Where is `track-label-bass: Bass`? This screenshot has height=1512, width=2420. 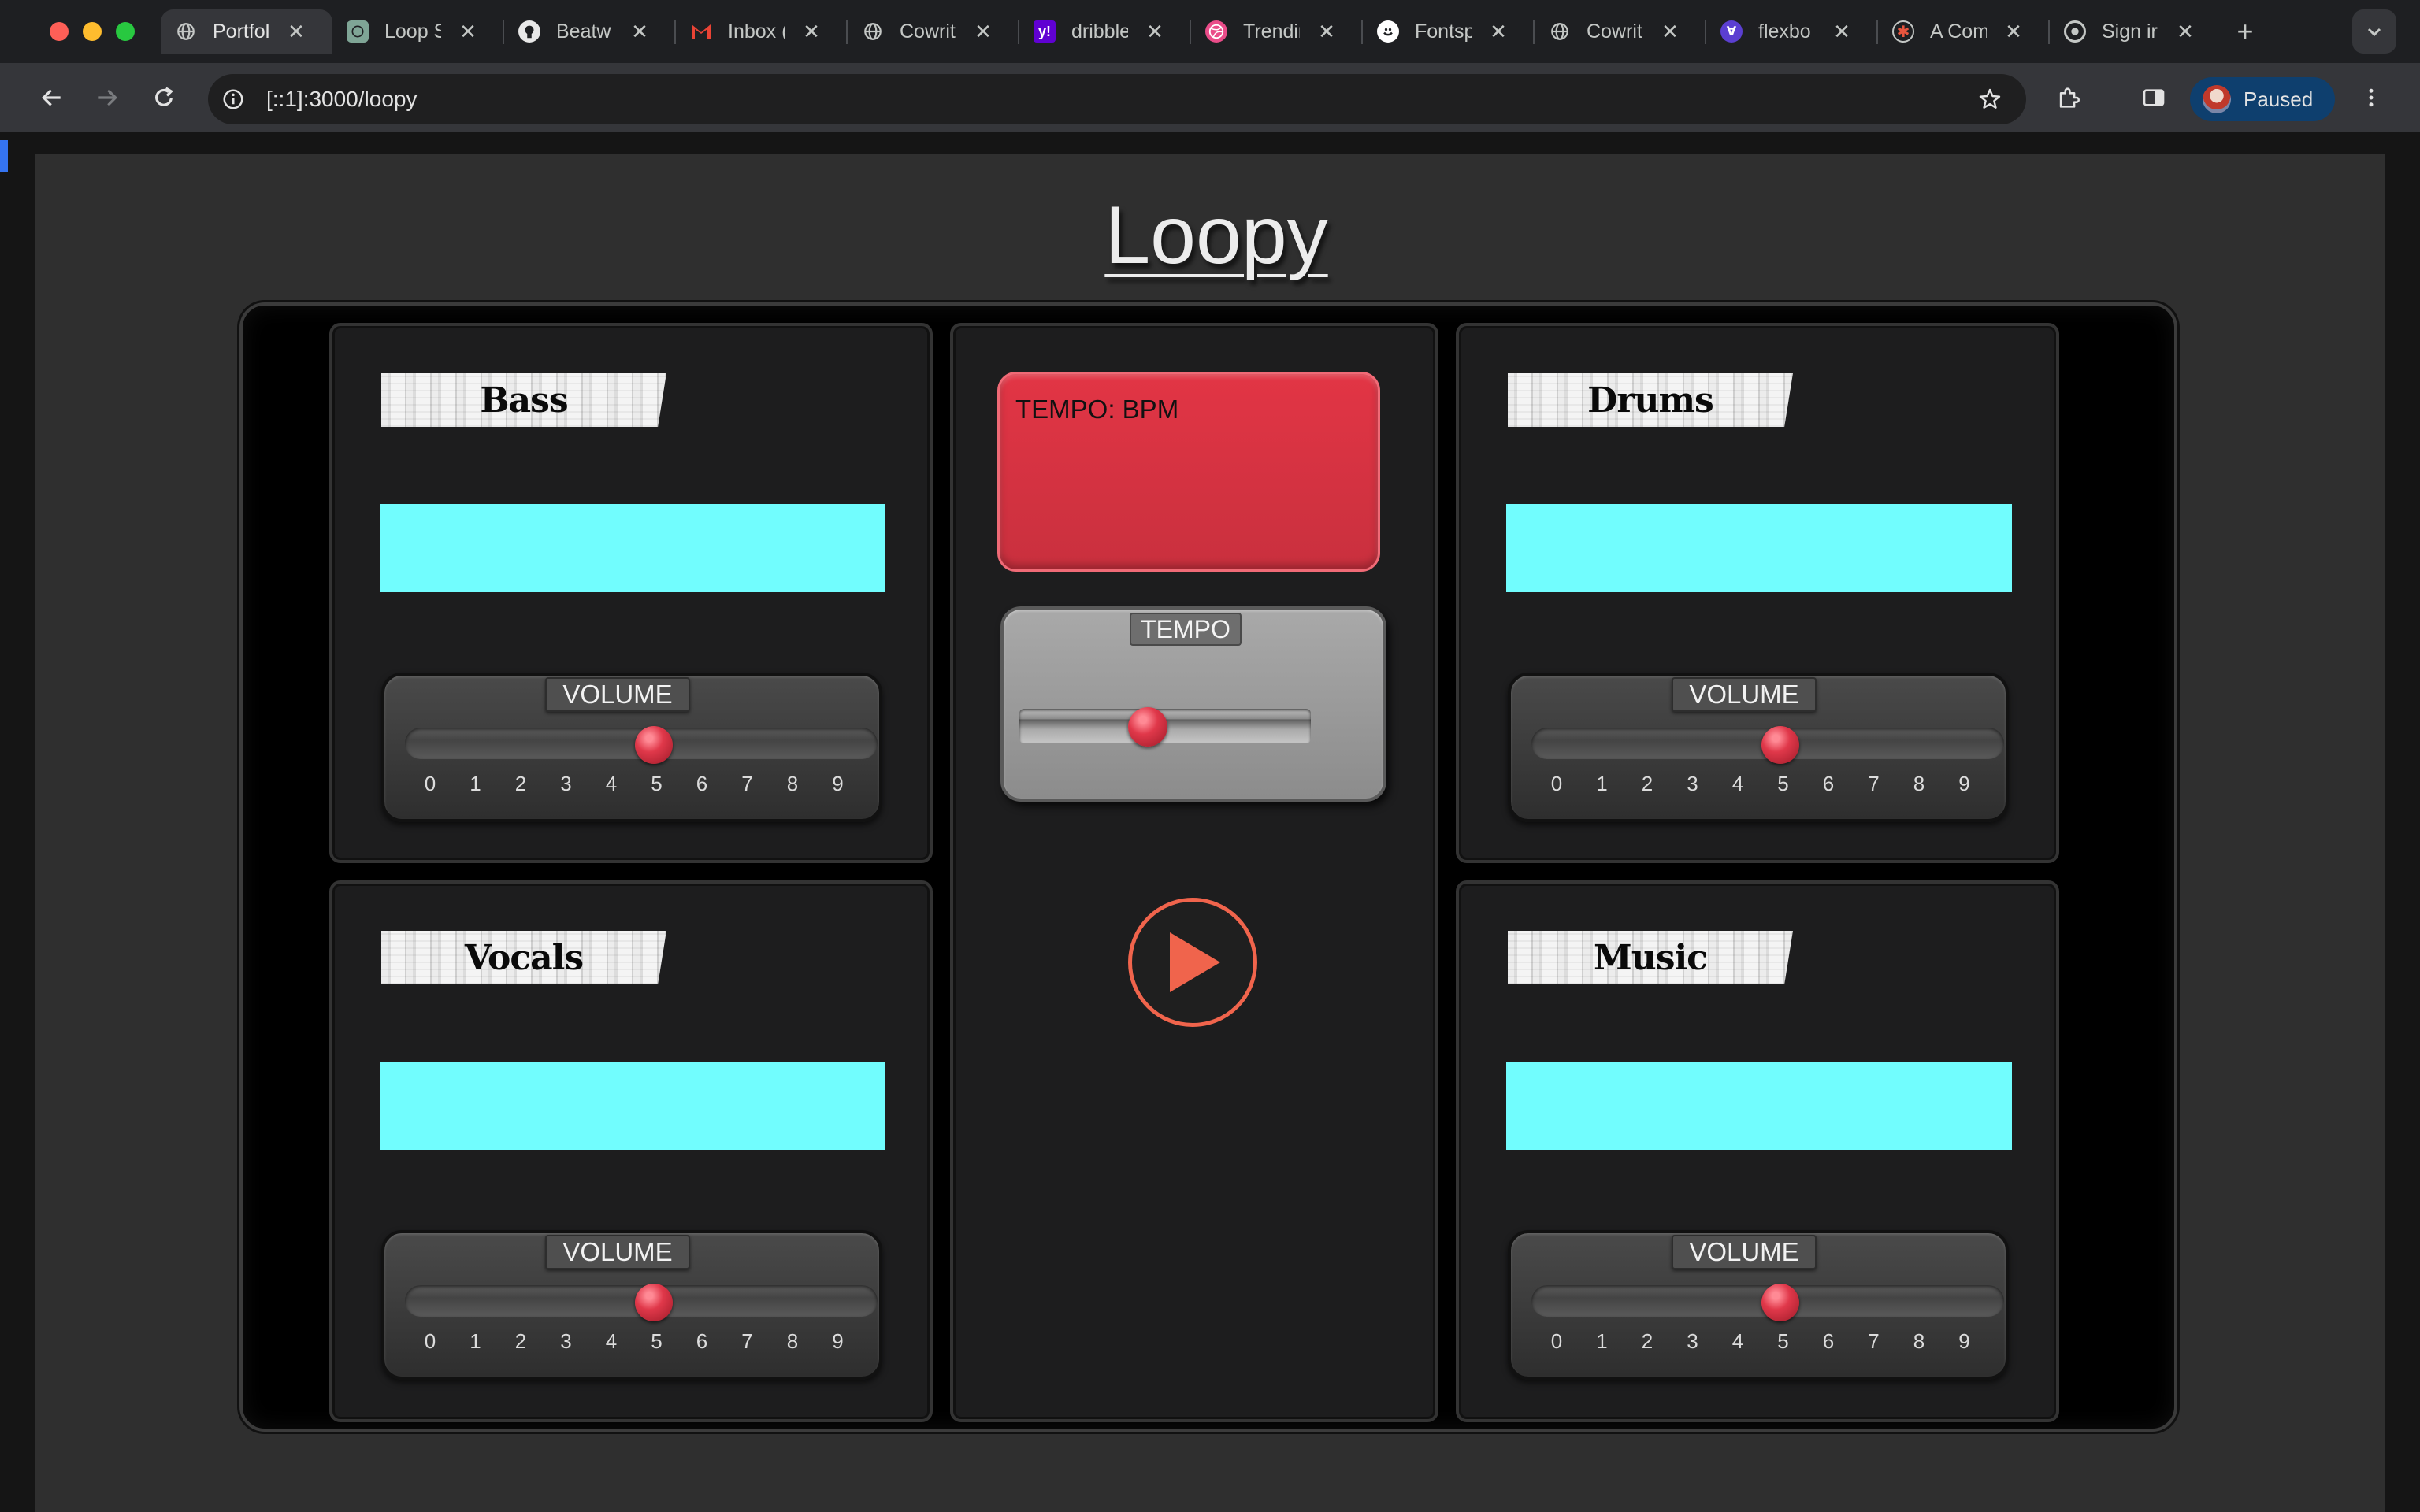 track-label-bass: Bass is located at coordinates (523, 400).